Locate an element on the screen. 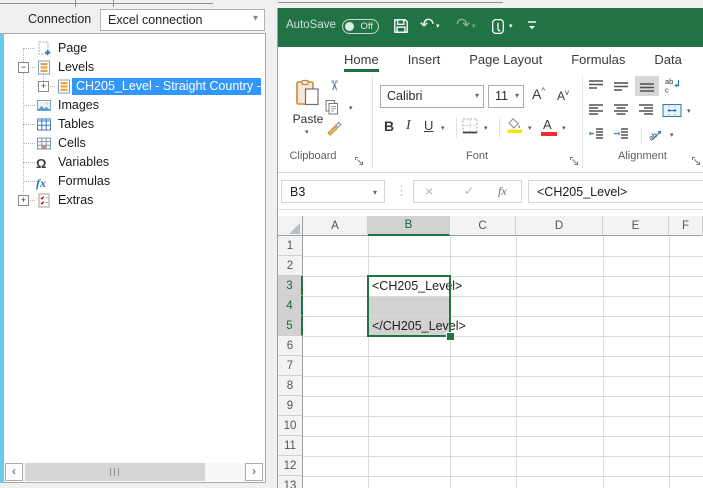 The image size is (703, 488). name-box-arrow: ▾ is located at coordinates (375, 192).